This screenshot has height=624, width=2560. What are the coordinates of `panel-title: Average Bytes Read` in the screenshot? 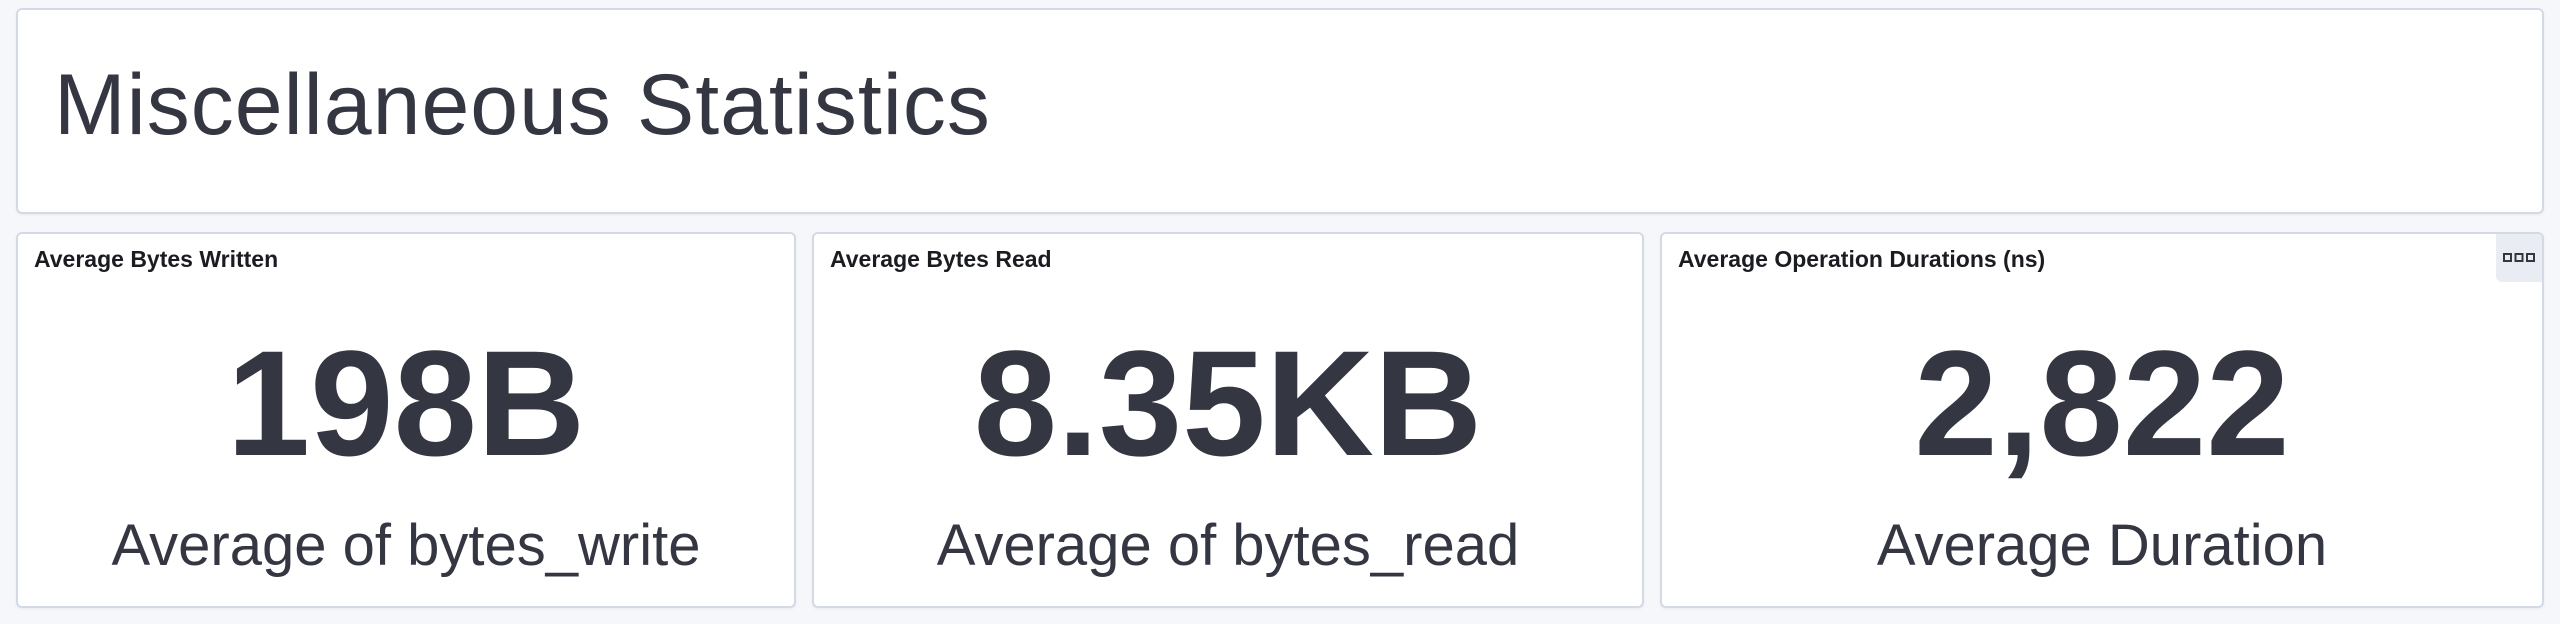 It's located at (941, 259).